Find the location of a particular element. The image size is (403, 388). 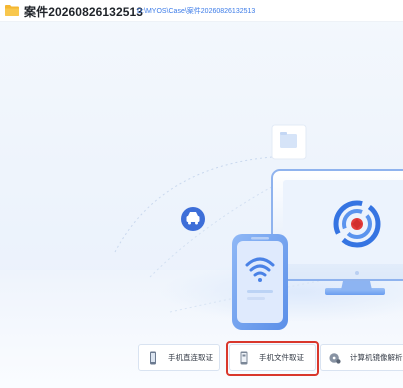

file-icon is located at coordinates (289, 142).